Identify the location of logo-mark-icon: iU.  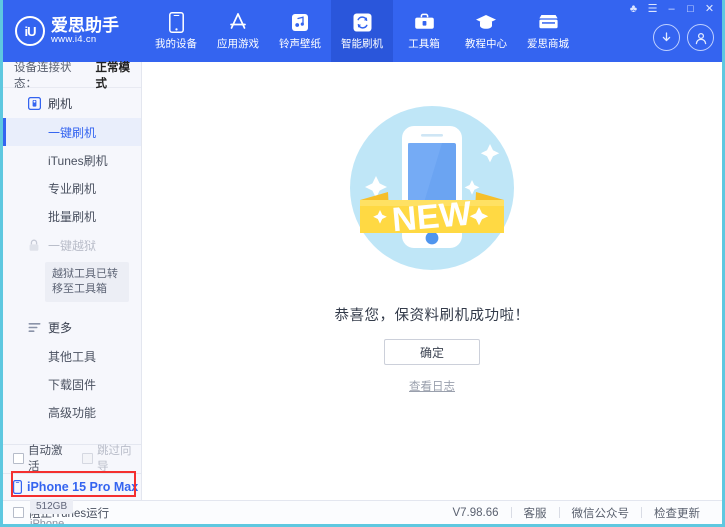
(30, 31).